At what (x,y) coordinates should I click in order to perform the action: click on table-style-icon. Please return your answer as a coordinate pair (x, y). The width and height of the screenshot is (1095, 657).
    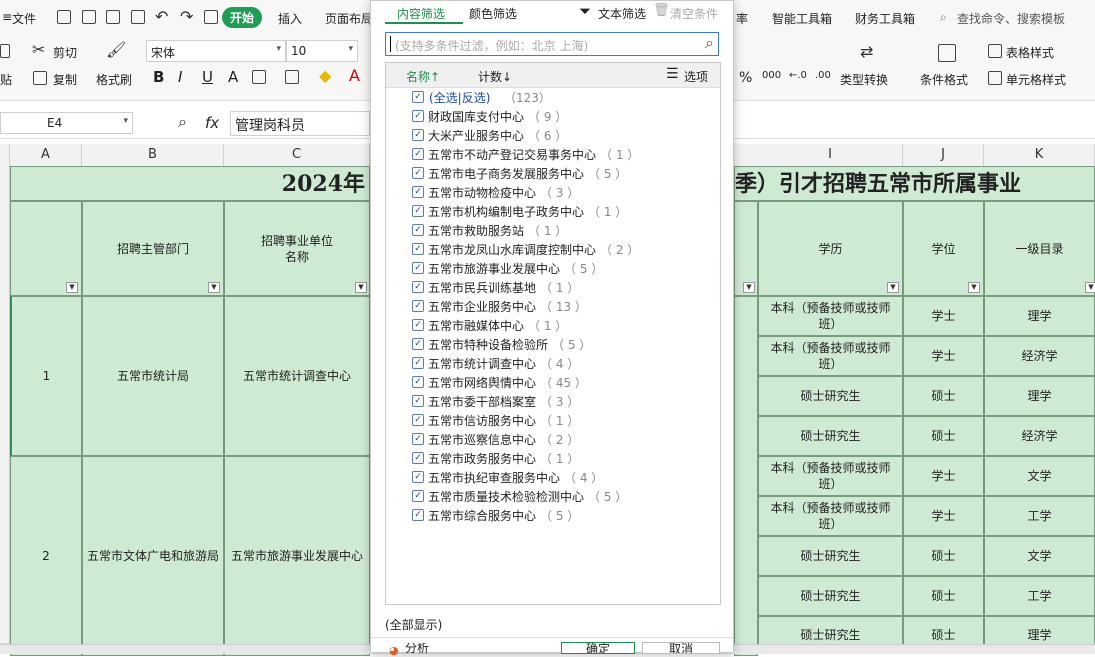
    Looking at the image, I should click on (995, 52).